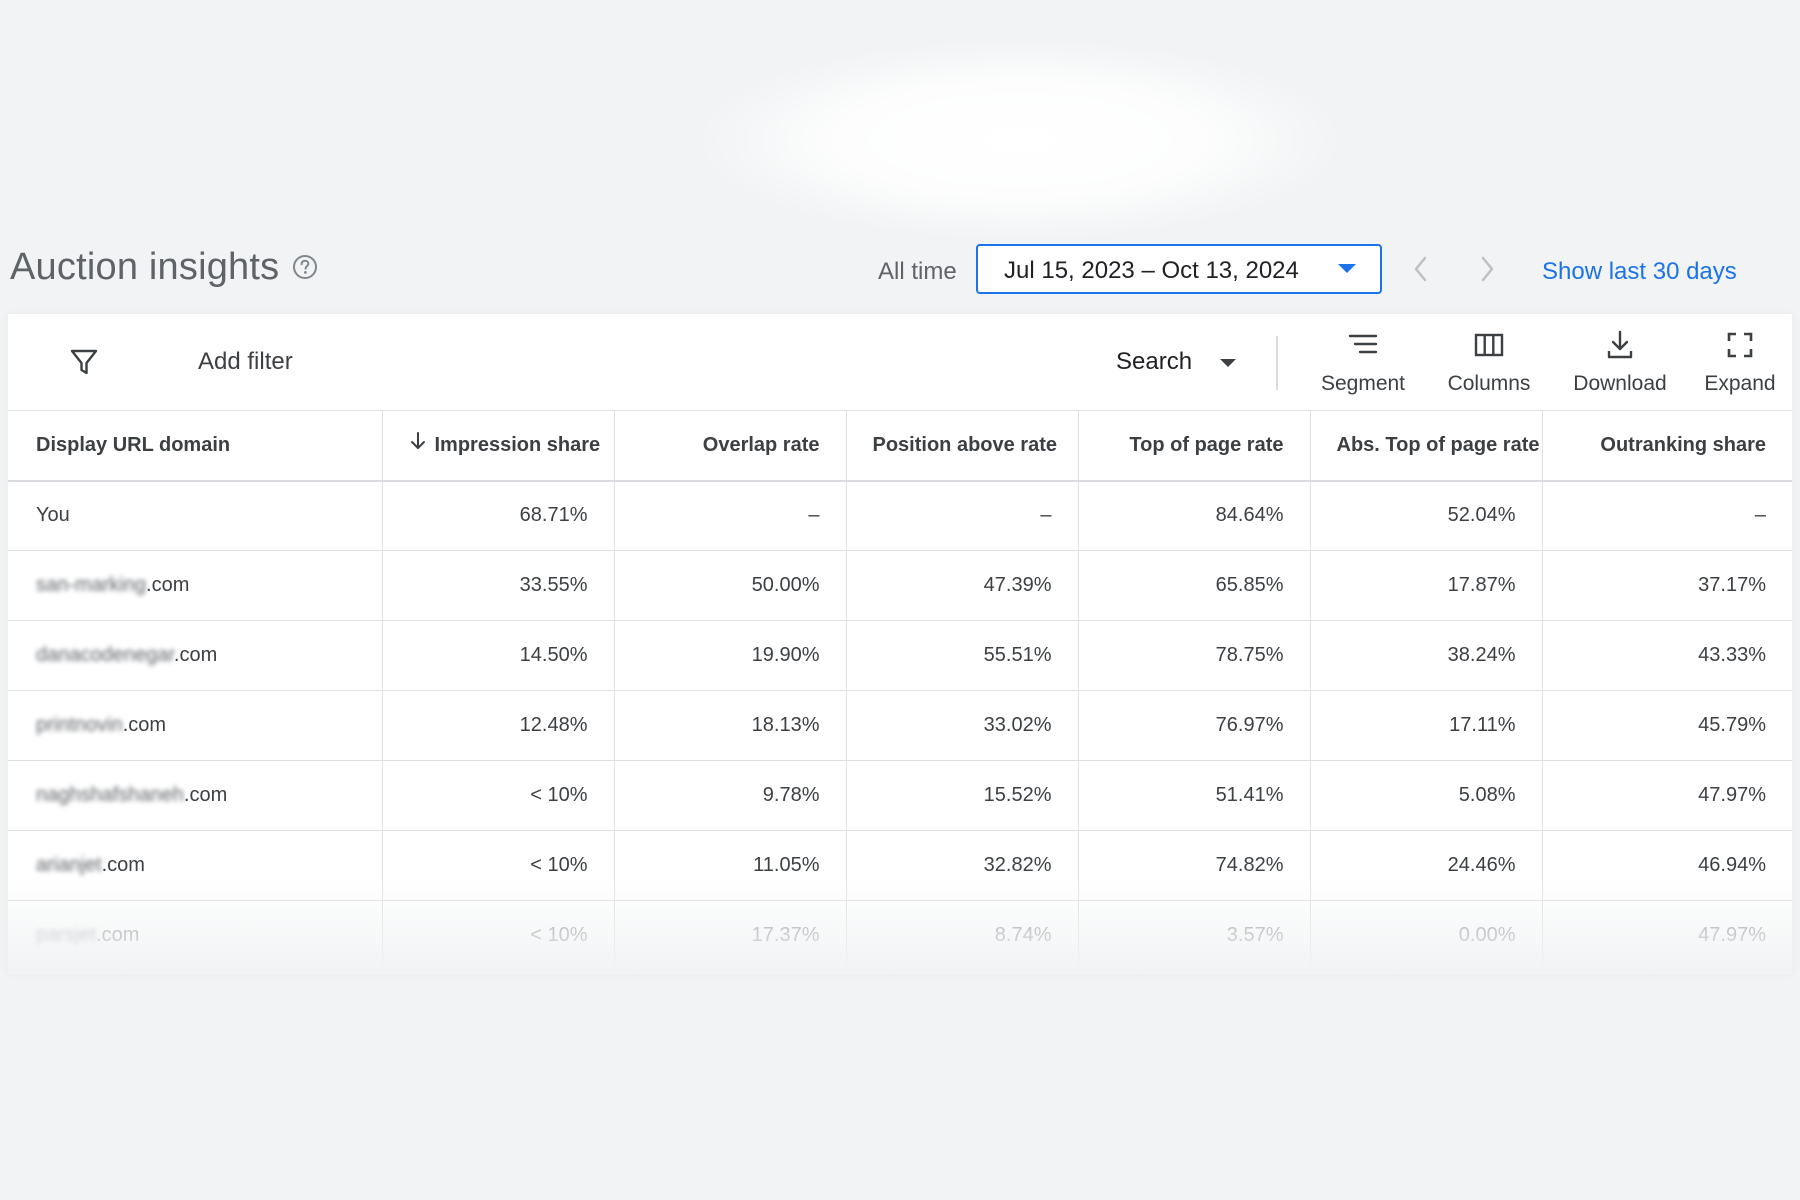  What do you see at coordinates (1620, 364) in the screenshot?
I see `download-button: Download` at bounding box center [1620, 364].